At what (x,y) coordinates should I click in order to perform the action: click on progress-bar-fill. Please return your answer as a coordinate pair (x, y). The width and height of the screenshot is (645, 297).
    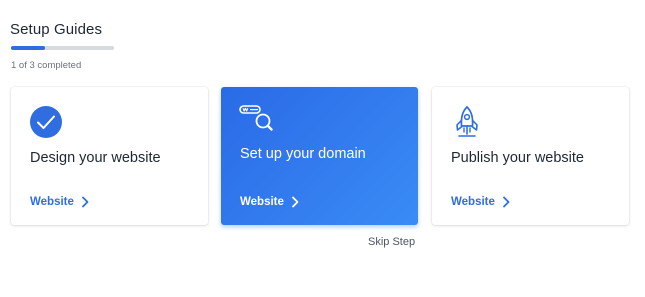
    Looking at the image, I should click on (28, 48).